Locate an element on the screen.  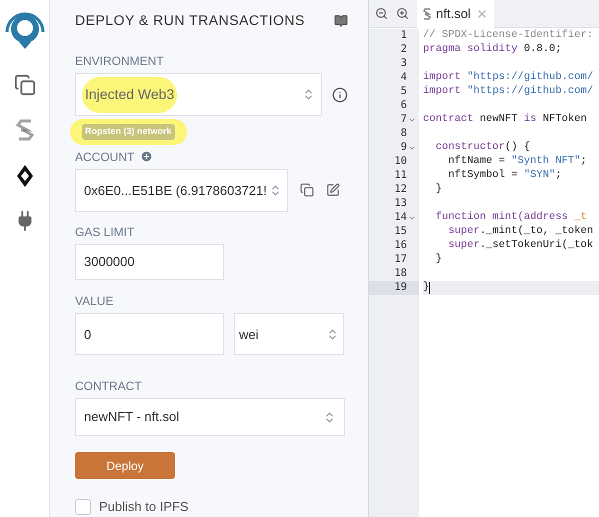
copy-icon is located at coordinates (307, 190).